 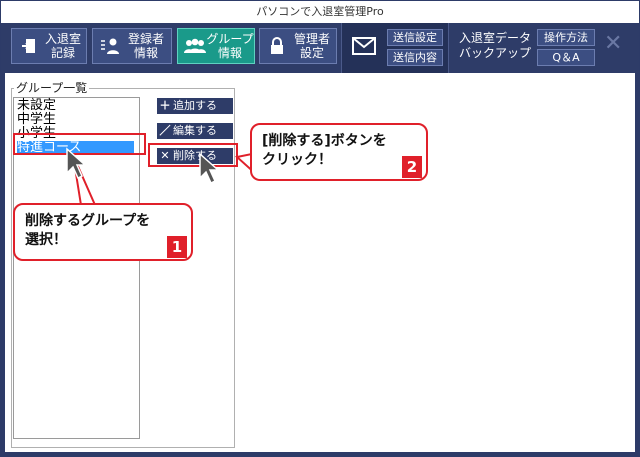 I want to click on person-list-icon, so click(x=110, y=46).